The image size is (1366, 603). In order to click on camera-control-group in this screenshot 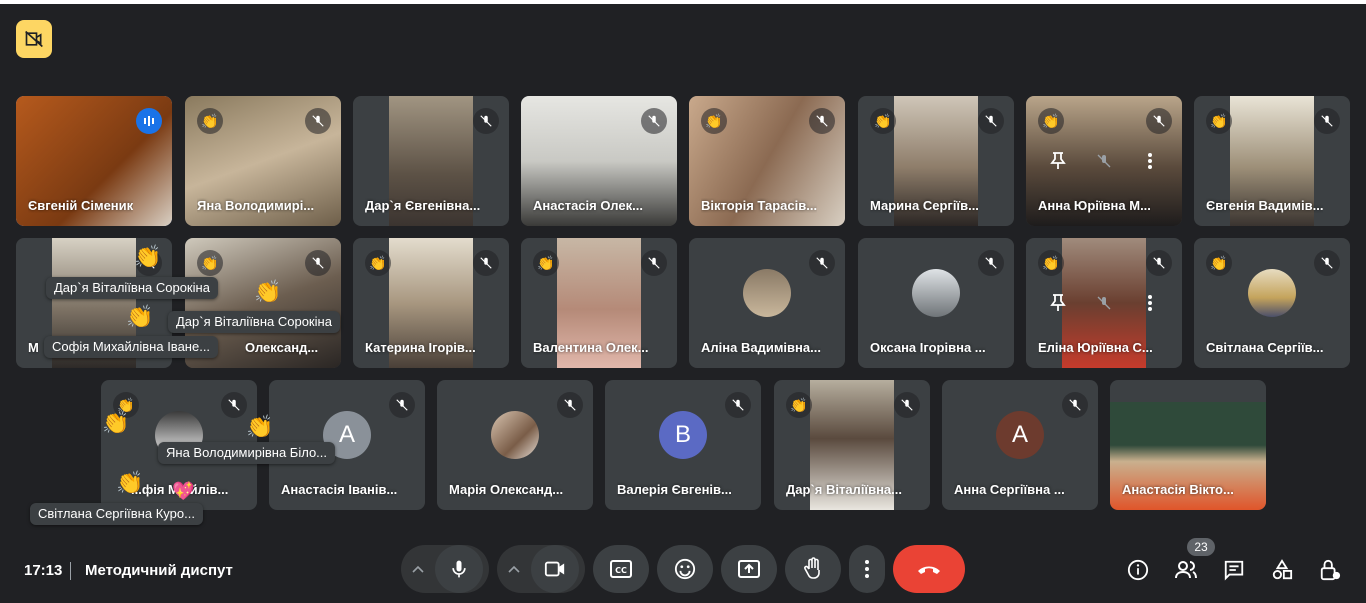, I will do `click(541, 569)`.